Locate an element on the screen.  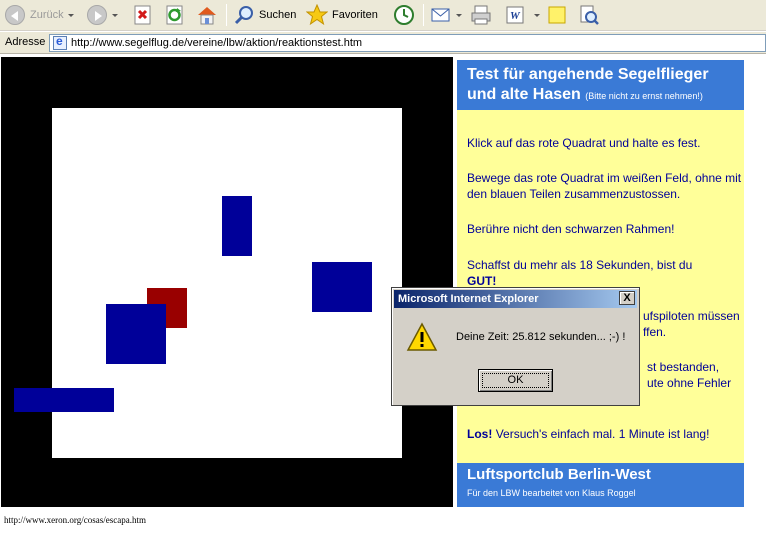
instruction-6-partial: st bestanden, ute ohne Fehler is located at coordinates (695, 375).